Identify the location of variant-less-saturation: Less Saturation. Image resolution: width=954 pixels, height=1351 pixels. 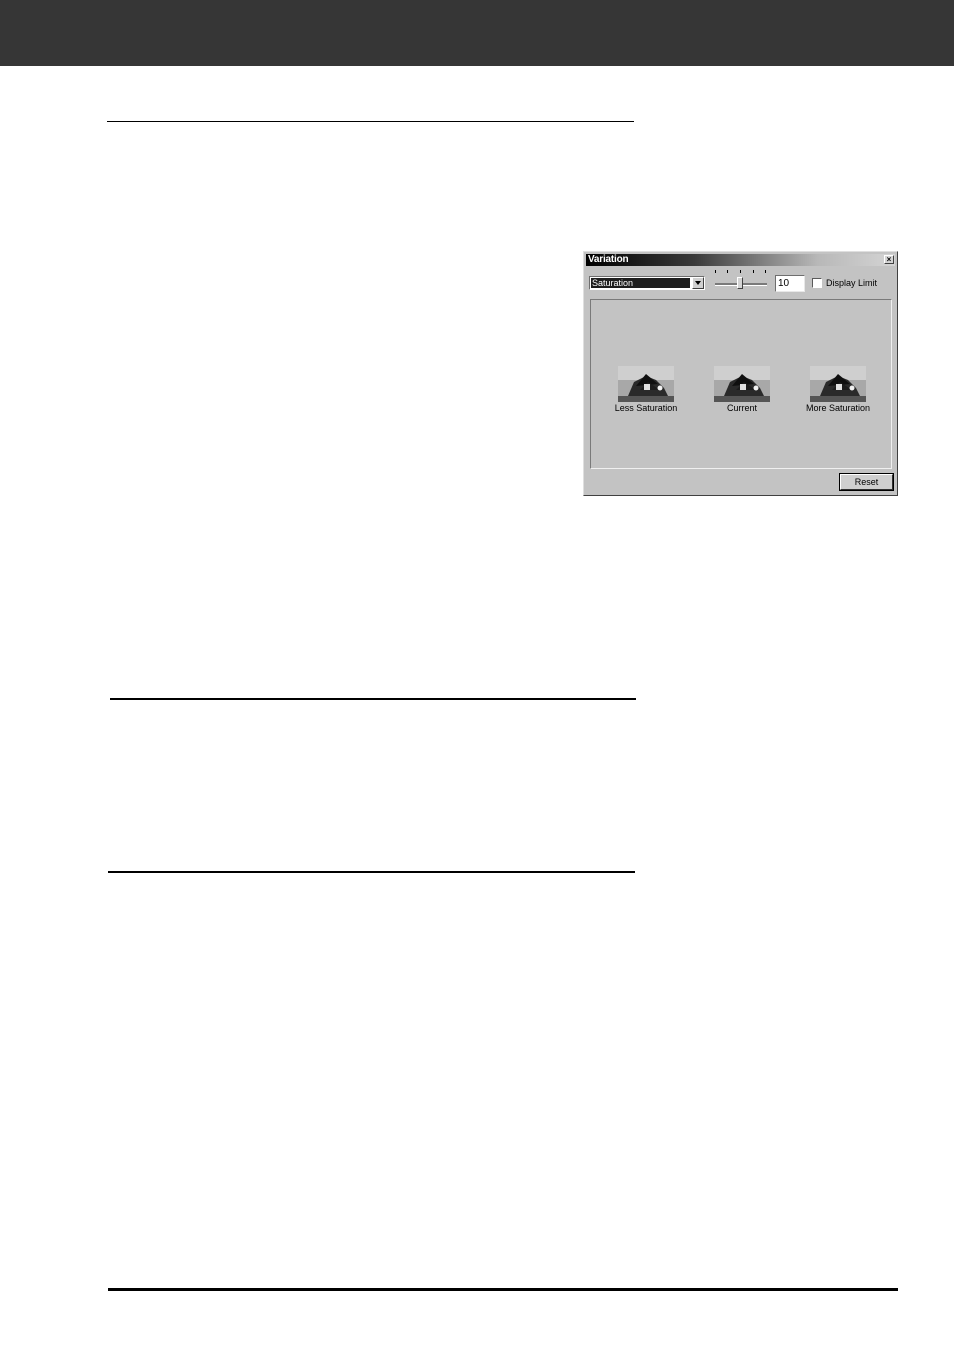
(646, 390).